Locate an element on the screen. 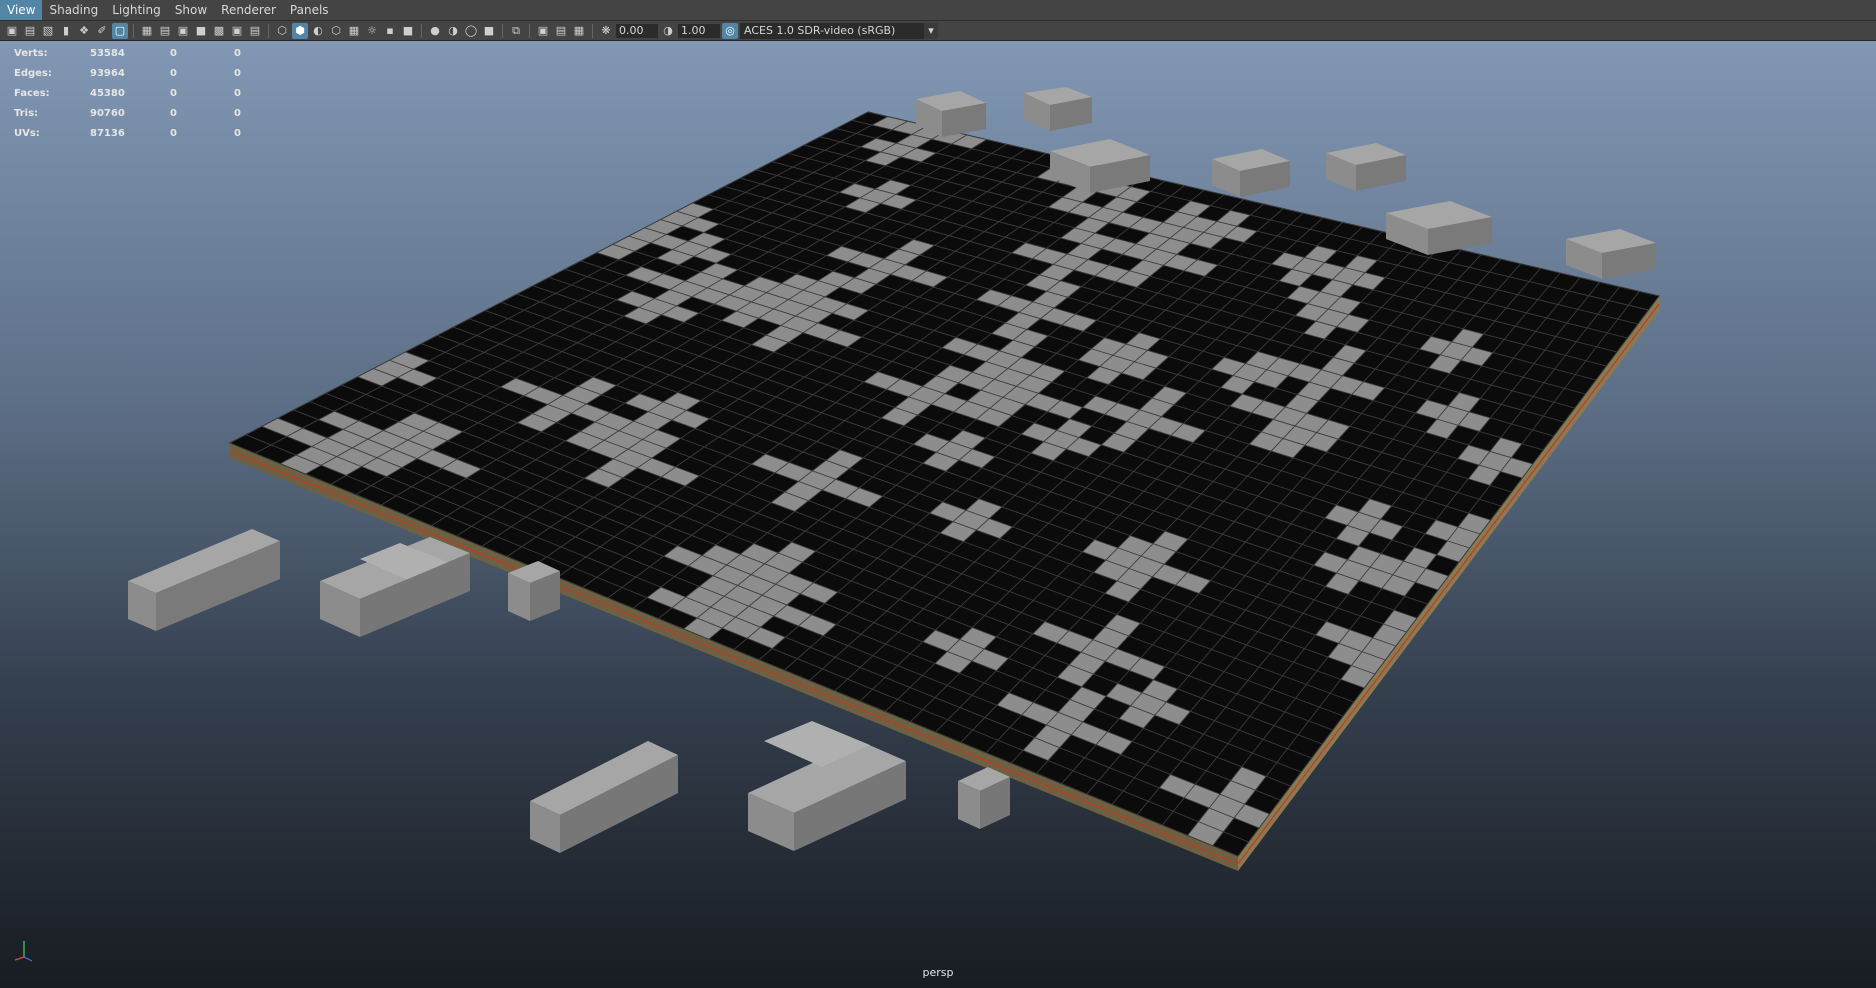  floating-block-bottom-small is located at coordinates (984, 798).